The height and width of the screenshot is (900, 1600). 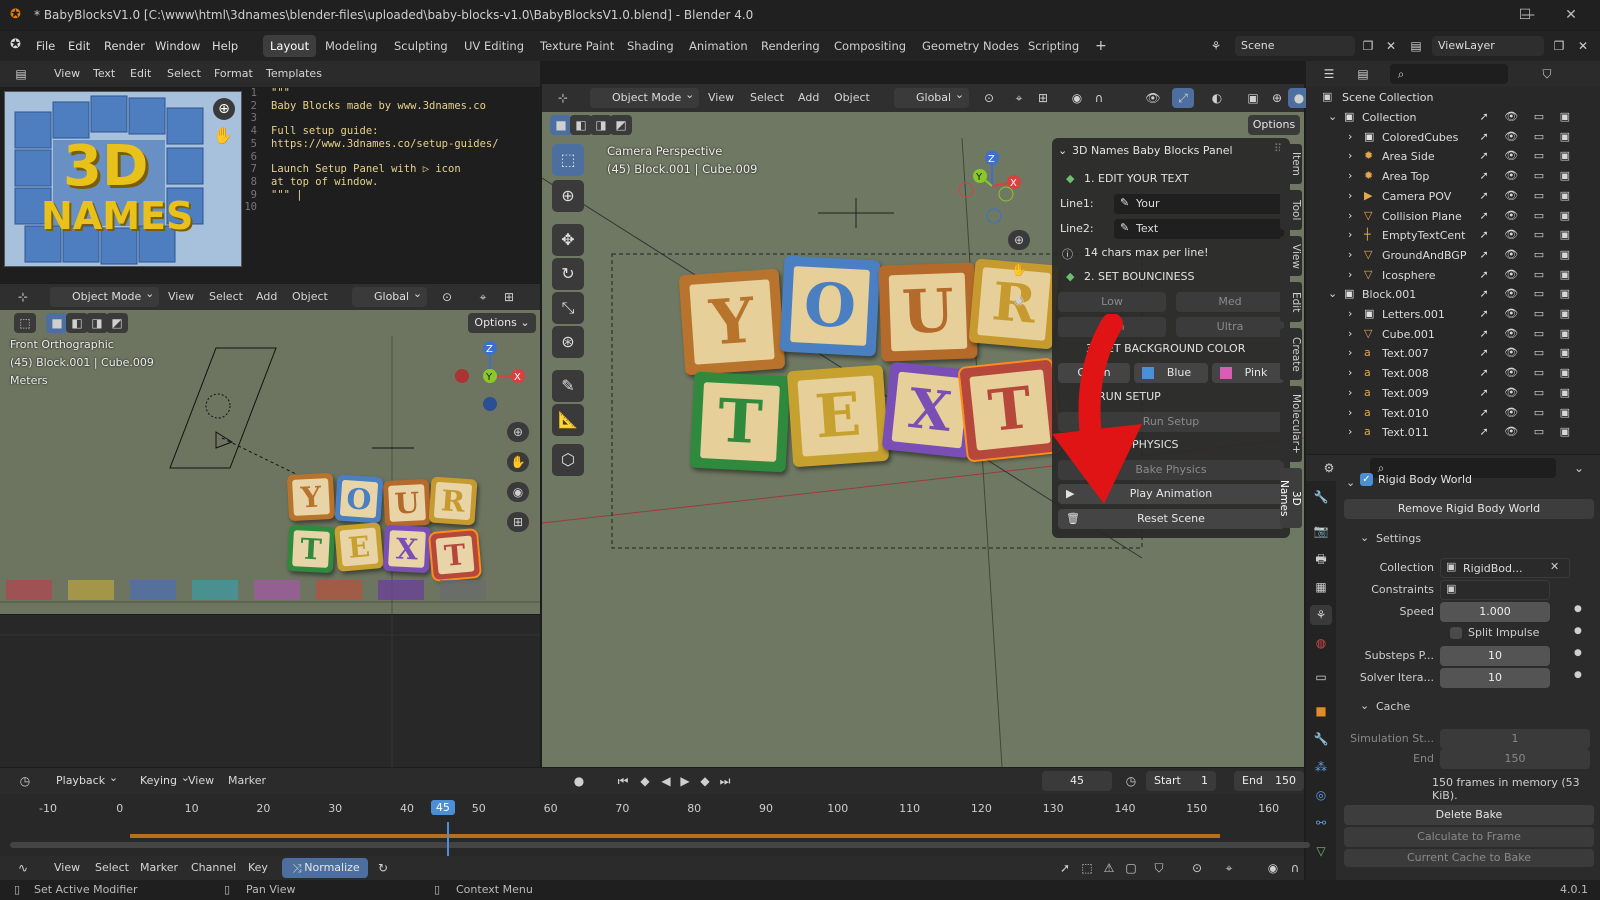 I want to click on tool-scale-icon: ⤡, so click(x=568, y=308).